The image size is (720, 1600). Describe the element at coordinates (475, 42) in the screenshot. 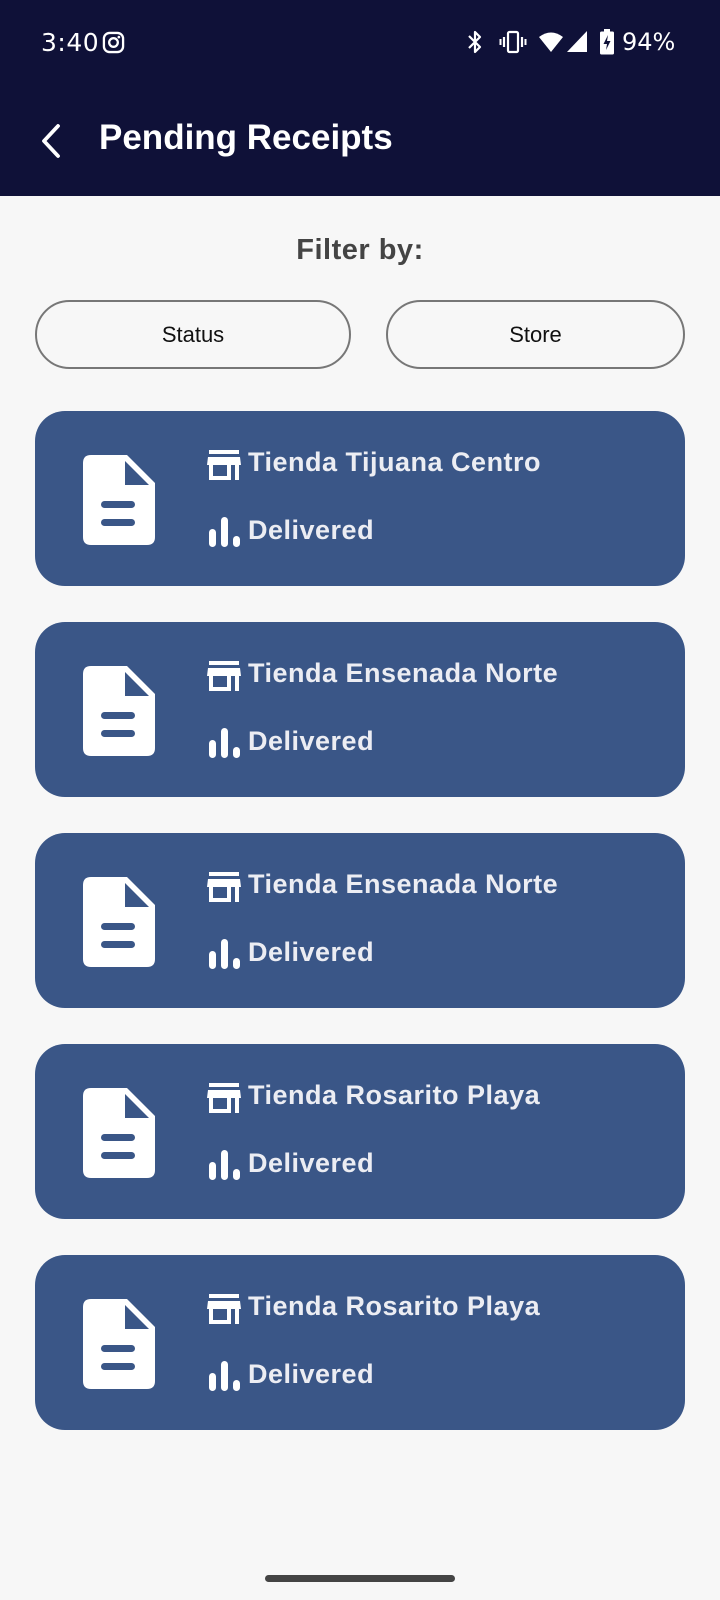

I see `bluetooth-icon` at that location.